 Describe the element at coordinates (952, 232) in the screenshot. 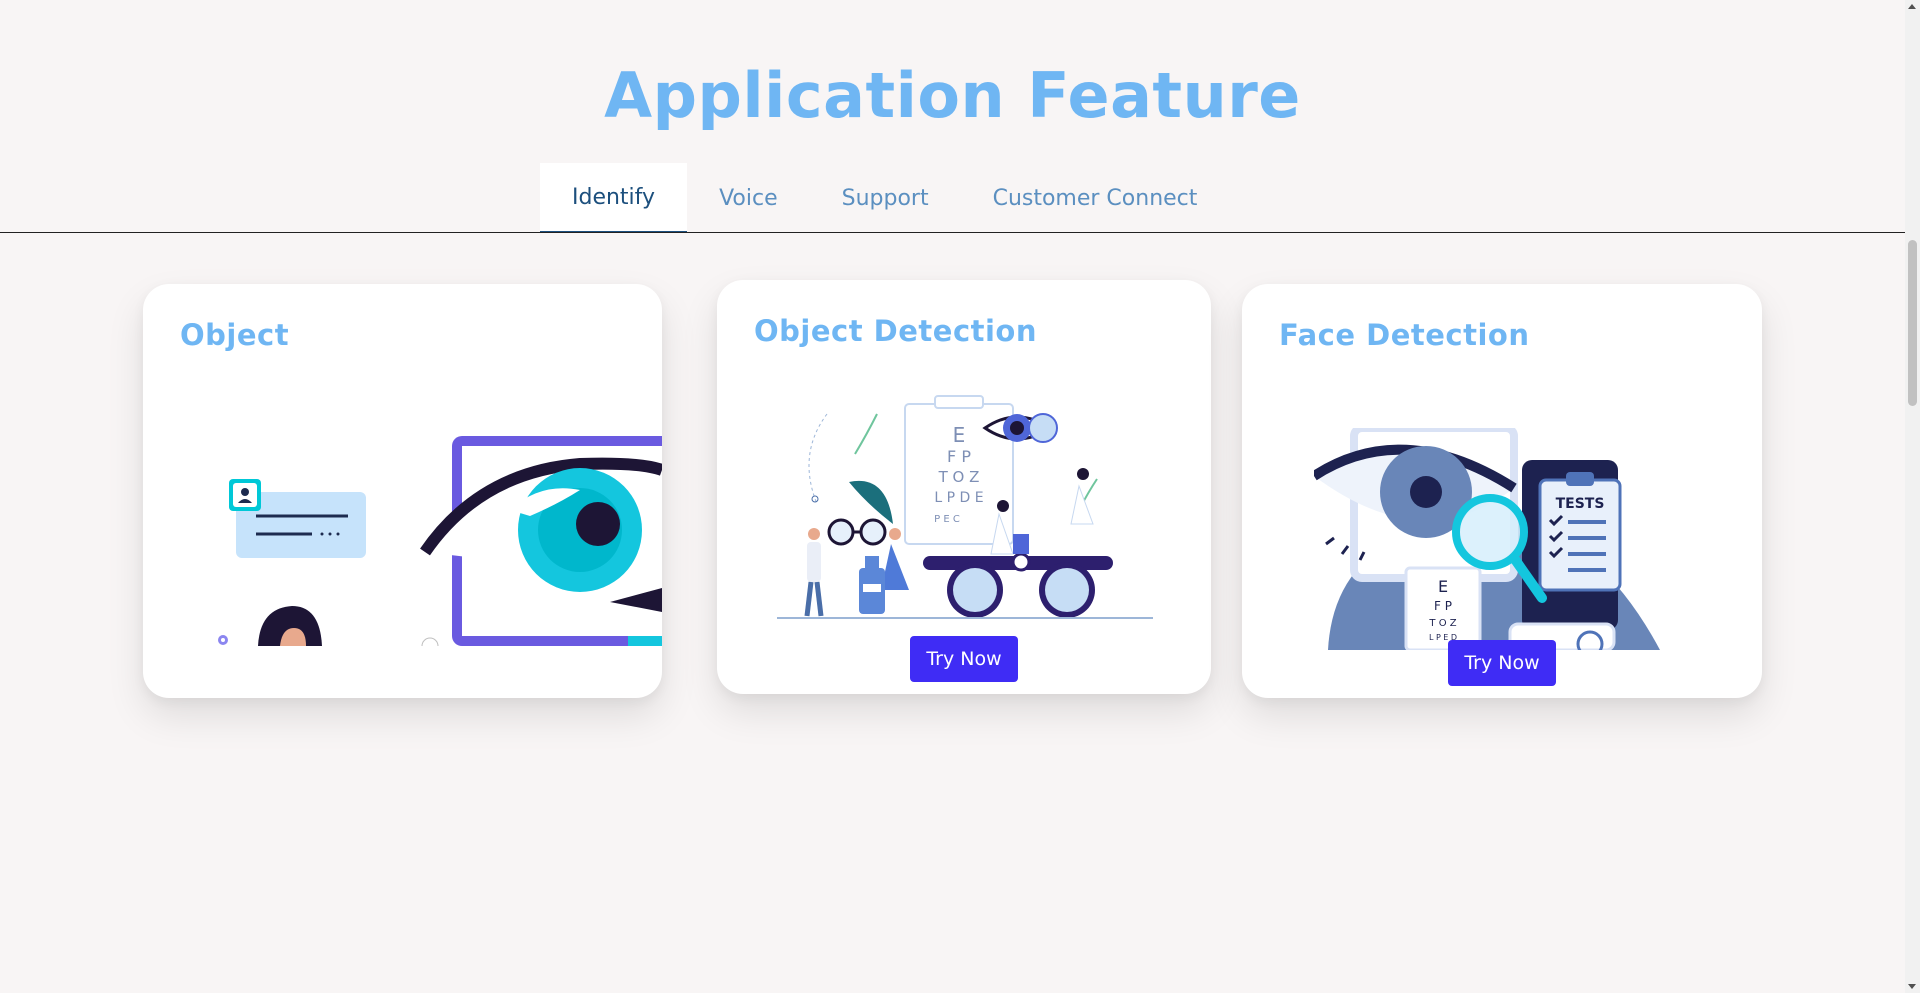

I see `tabs-divider` at that location.